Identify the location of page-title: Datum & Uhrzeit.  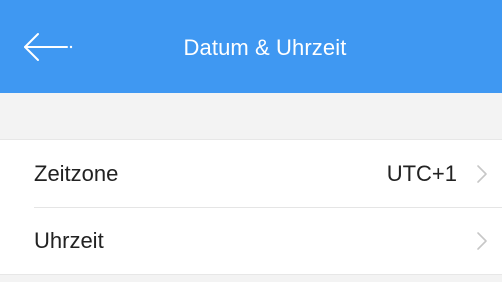
(265, 47).